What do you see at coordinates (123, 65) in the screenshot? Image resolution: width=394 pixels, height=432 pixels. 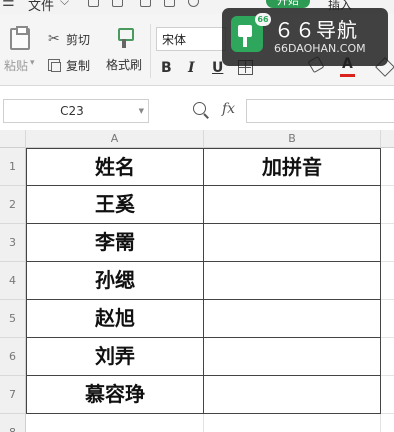 I see `format-painter-label: 格式刷` at bounding box center [123, 65].